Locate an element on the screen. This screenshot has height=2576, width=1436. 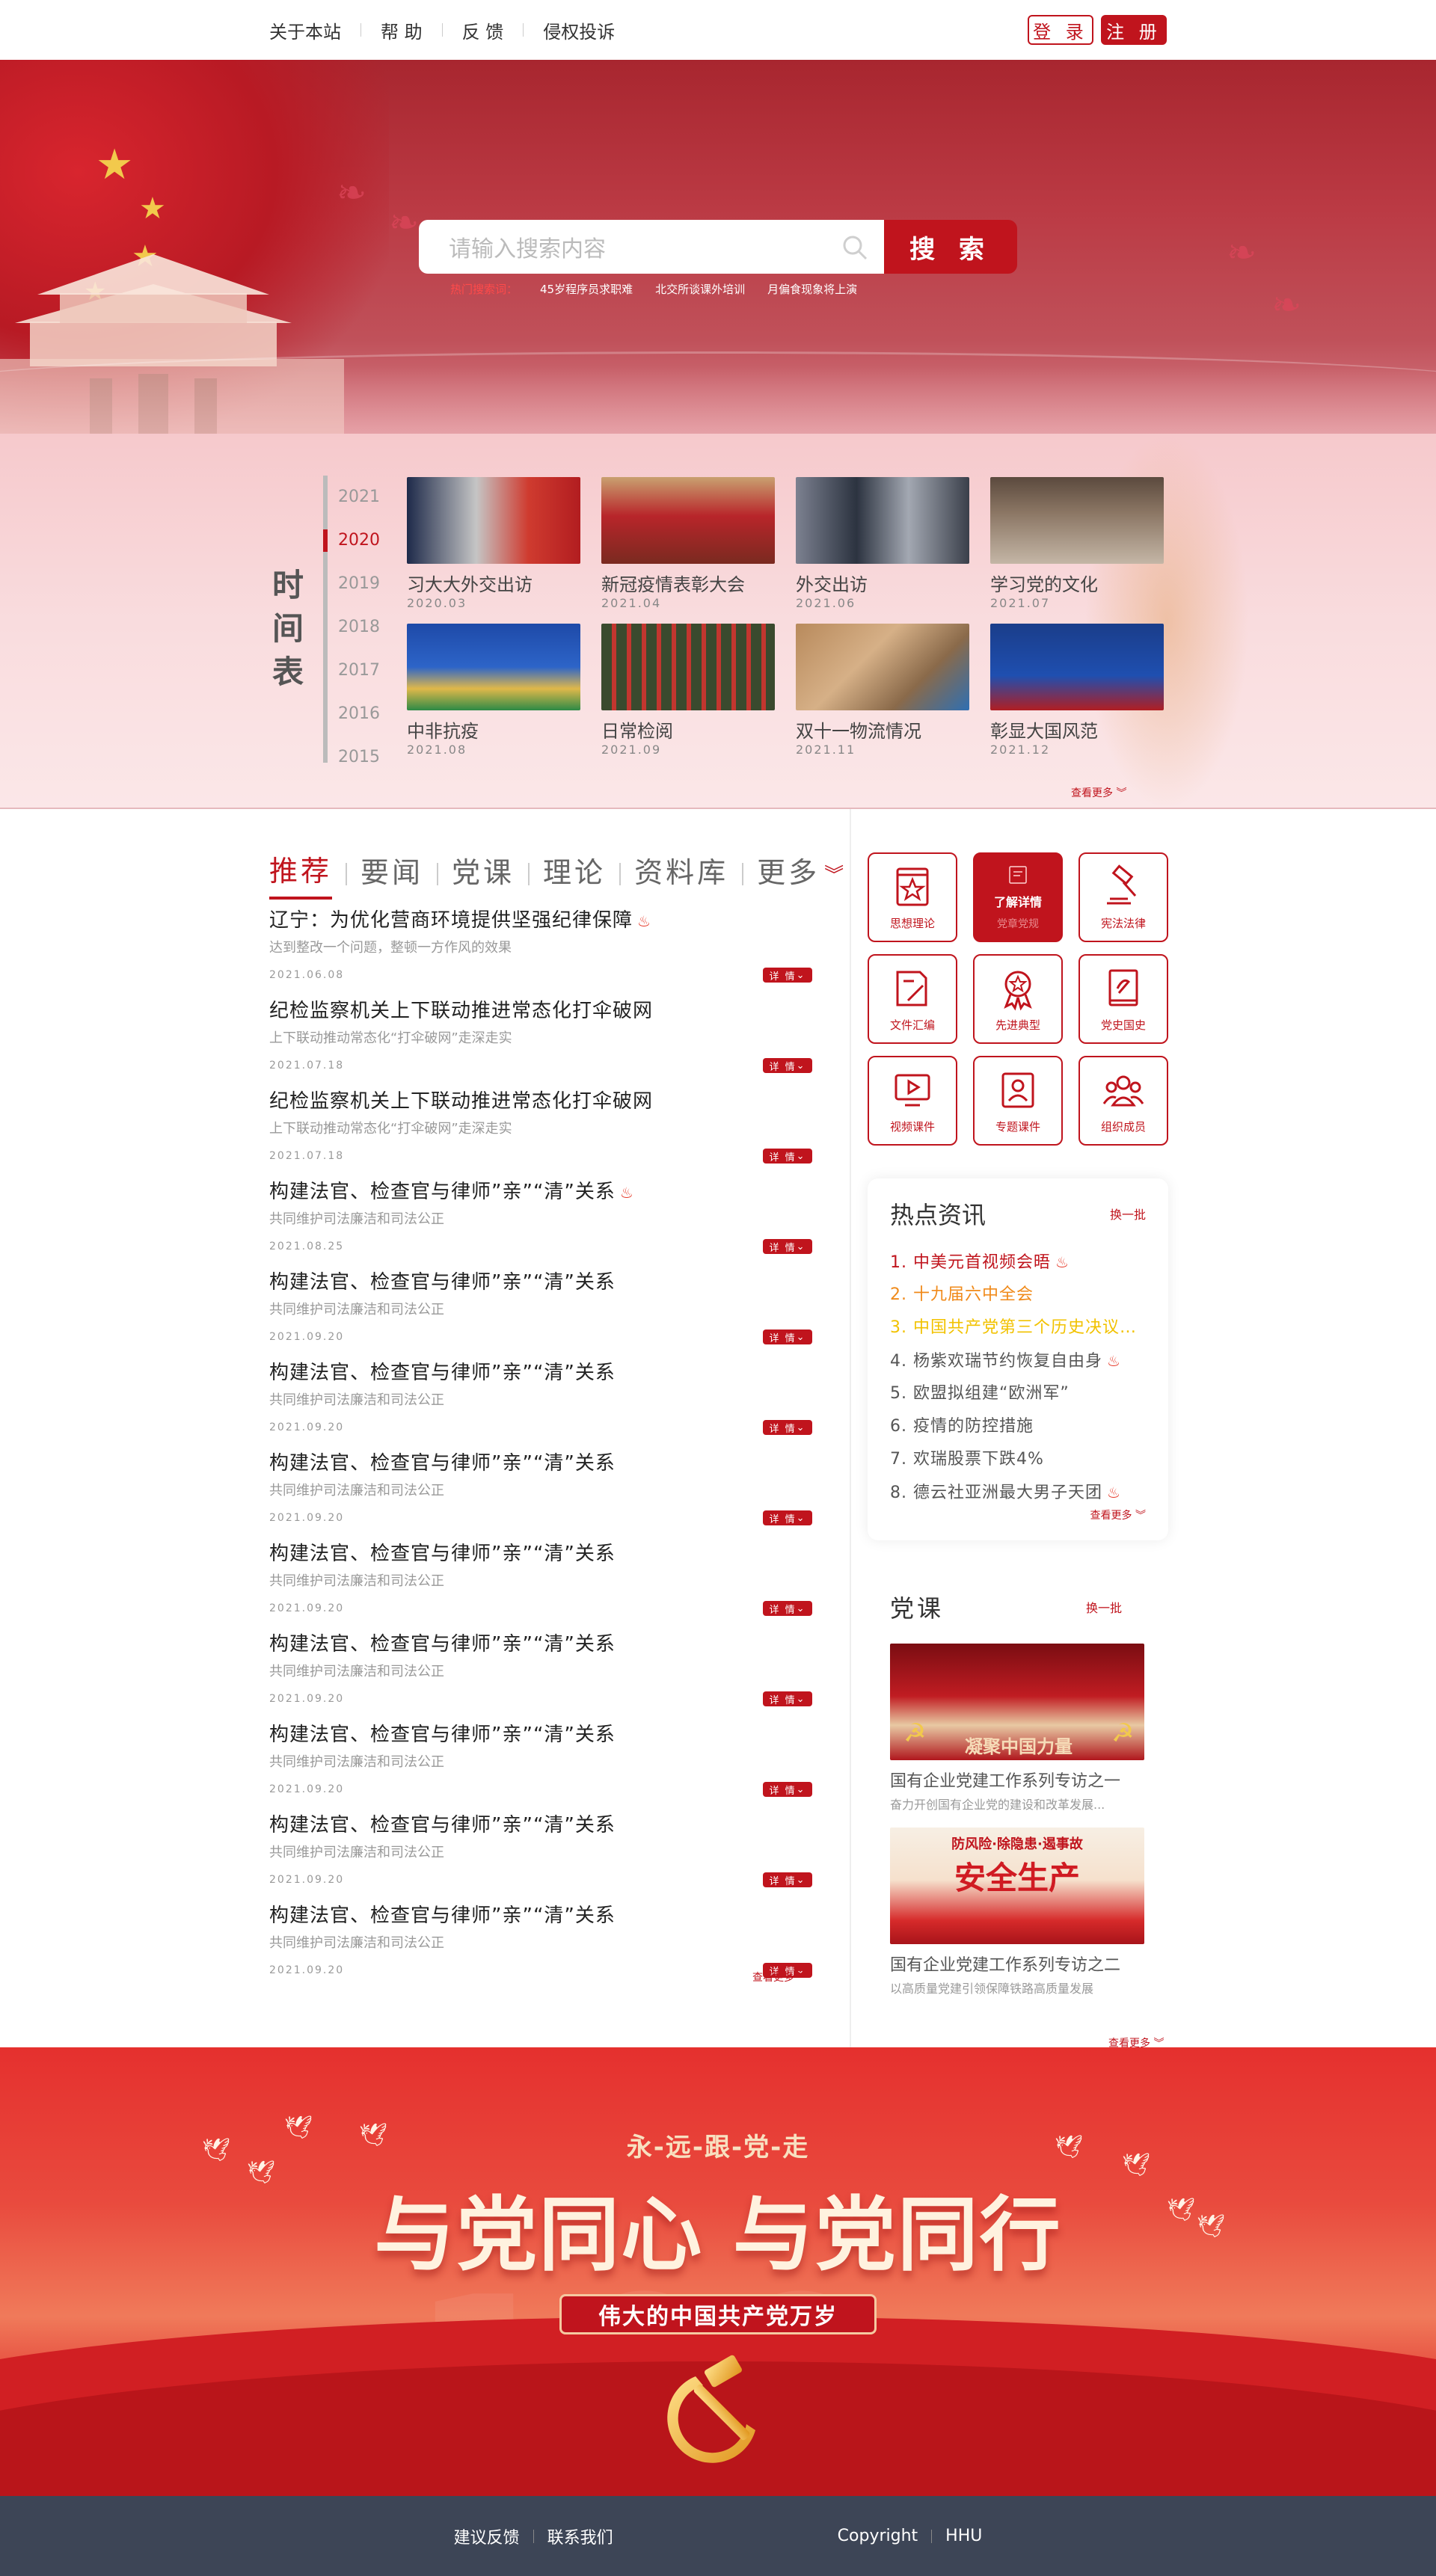
hot-news-item: 8. 德云社亚洲最大男子天团 ♨ is located at coordinates (1018, 1492).